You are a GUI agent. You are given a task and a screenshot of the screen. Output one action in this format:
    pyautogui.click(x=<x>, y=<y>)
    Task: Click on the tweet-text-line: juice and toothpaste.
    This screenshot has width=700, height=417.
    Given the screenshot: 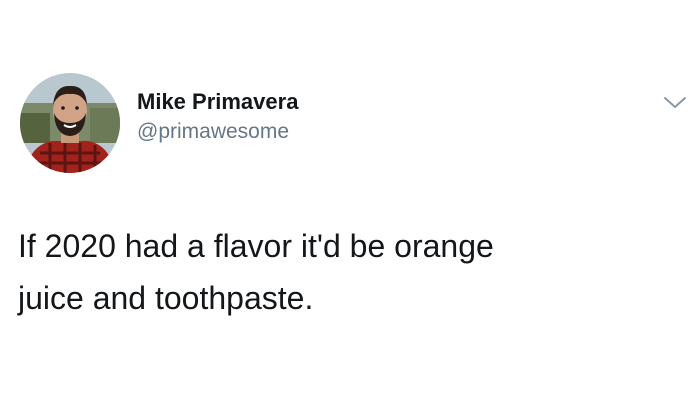 What is the action you would take?
    pyautogui.click(x=166, y=298)
    